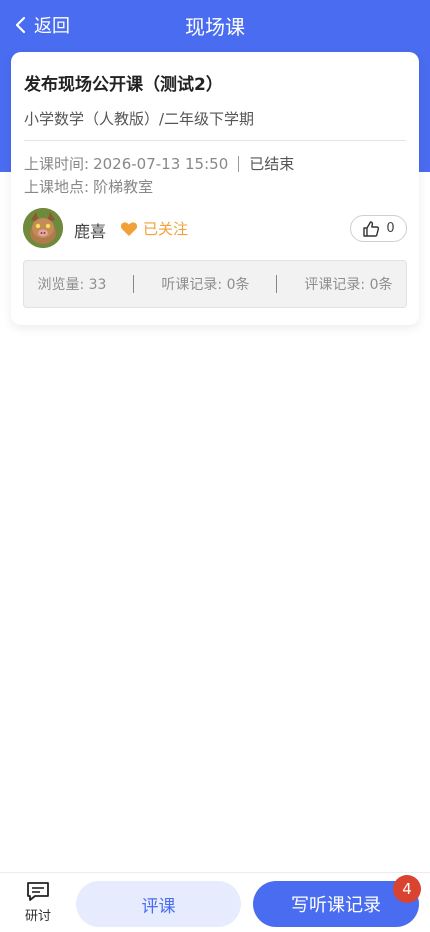 The width and height of the screenshot is (430, 932). What do you see at coordinates (390, 228) in the screenshot?
I see `like-count: 0` at bounding box center [390, 228].